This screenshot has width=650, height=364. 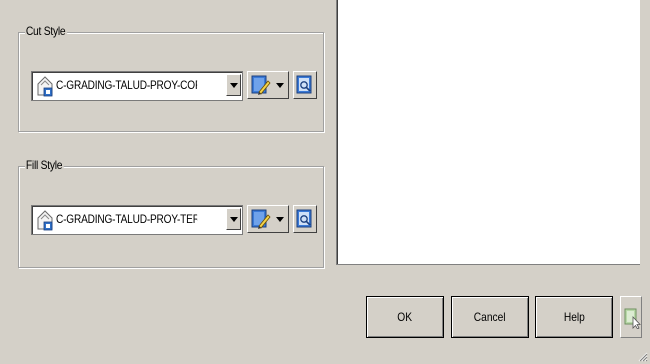 I want to click on cancel-button: Cancel, so click(x=490, y=317).